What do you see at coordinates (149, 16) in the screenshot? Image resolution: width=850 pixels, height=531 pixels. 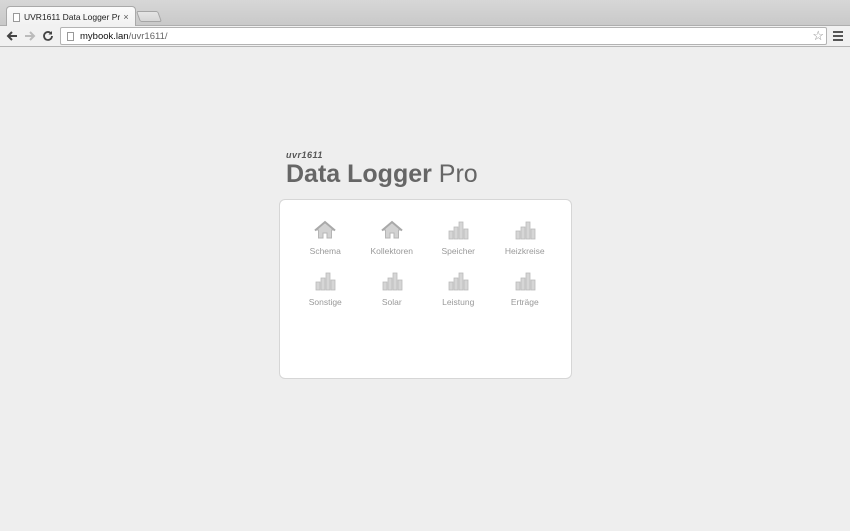 I see `new-tab-button` at bounding box center [149, 16].